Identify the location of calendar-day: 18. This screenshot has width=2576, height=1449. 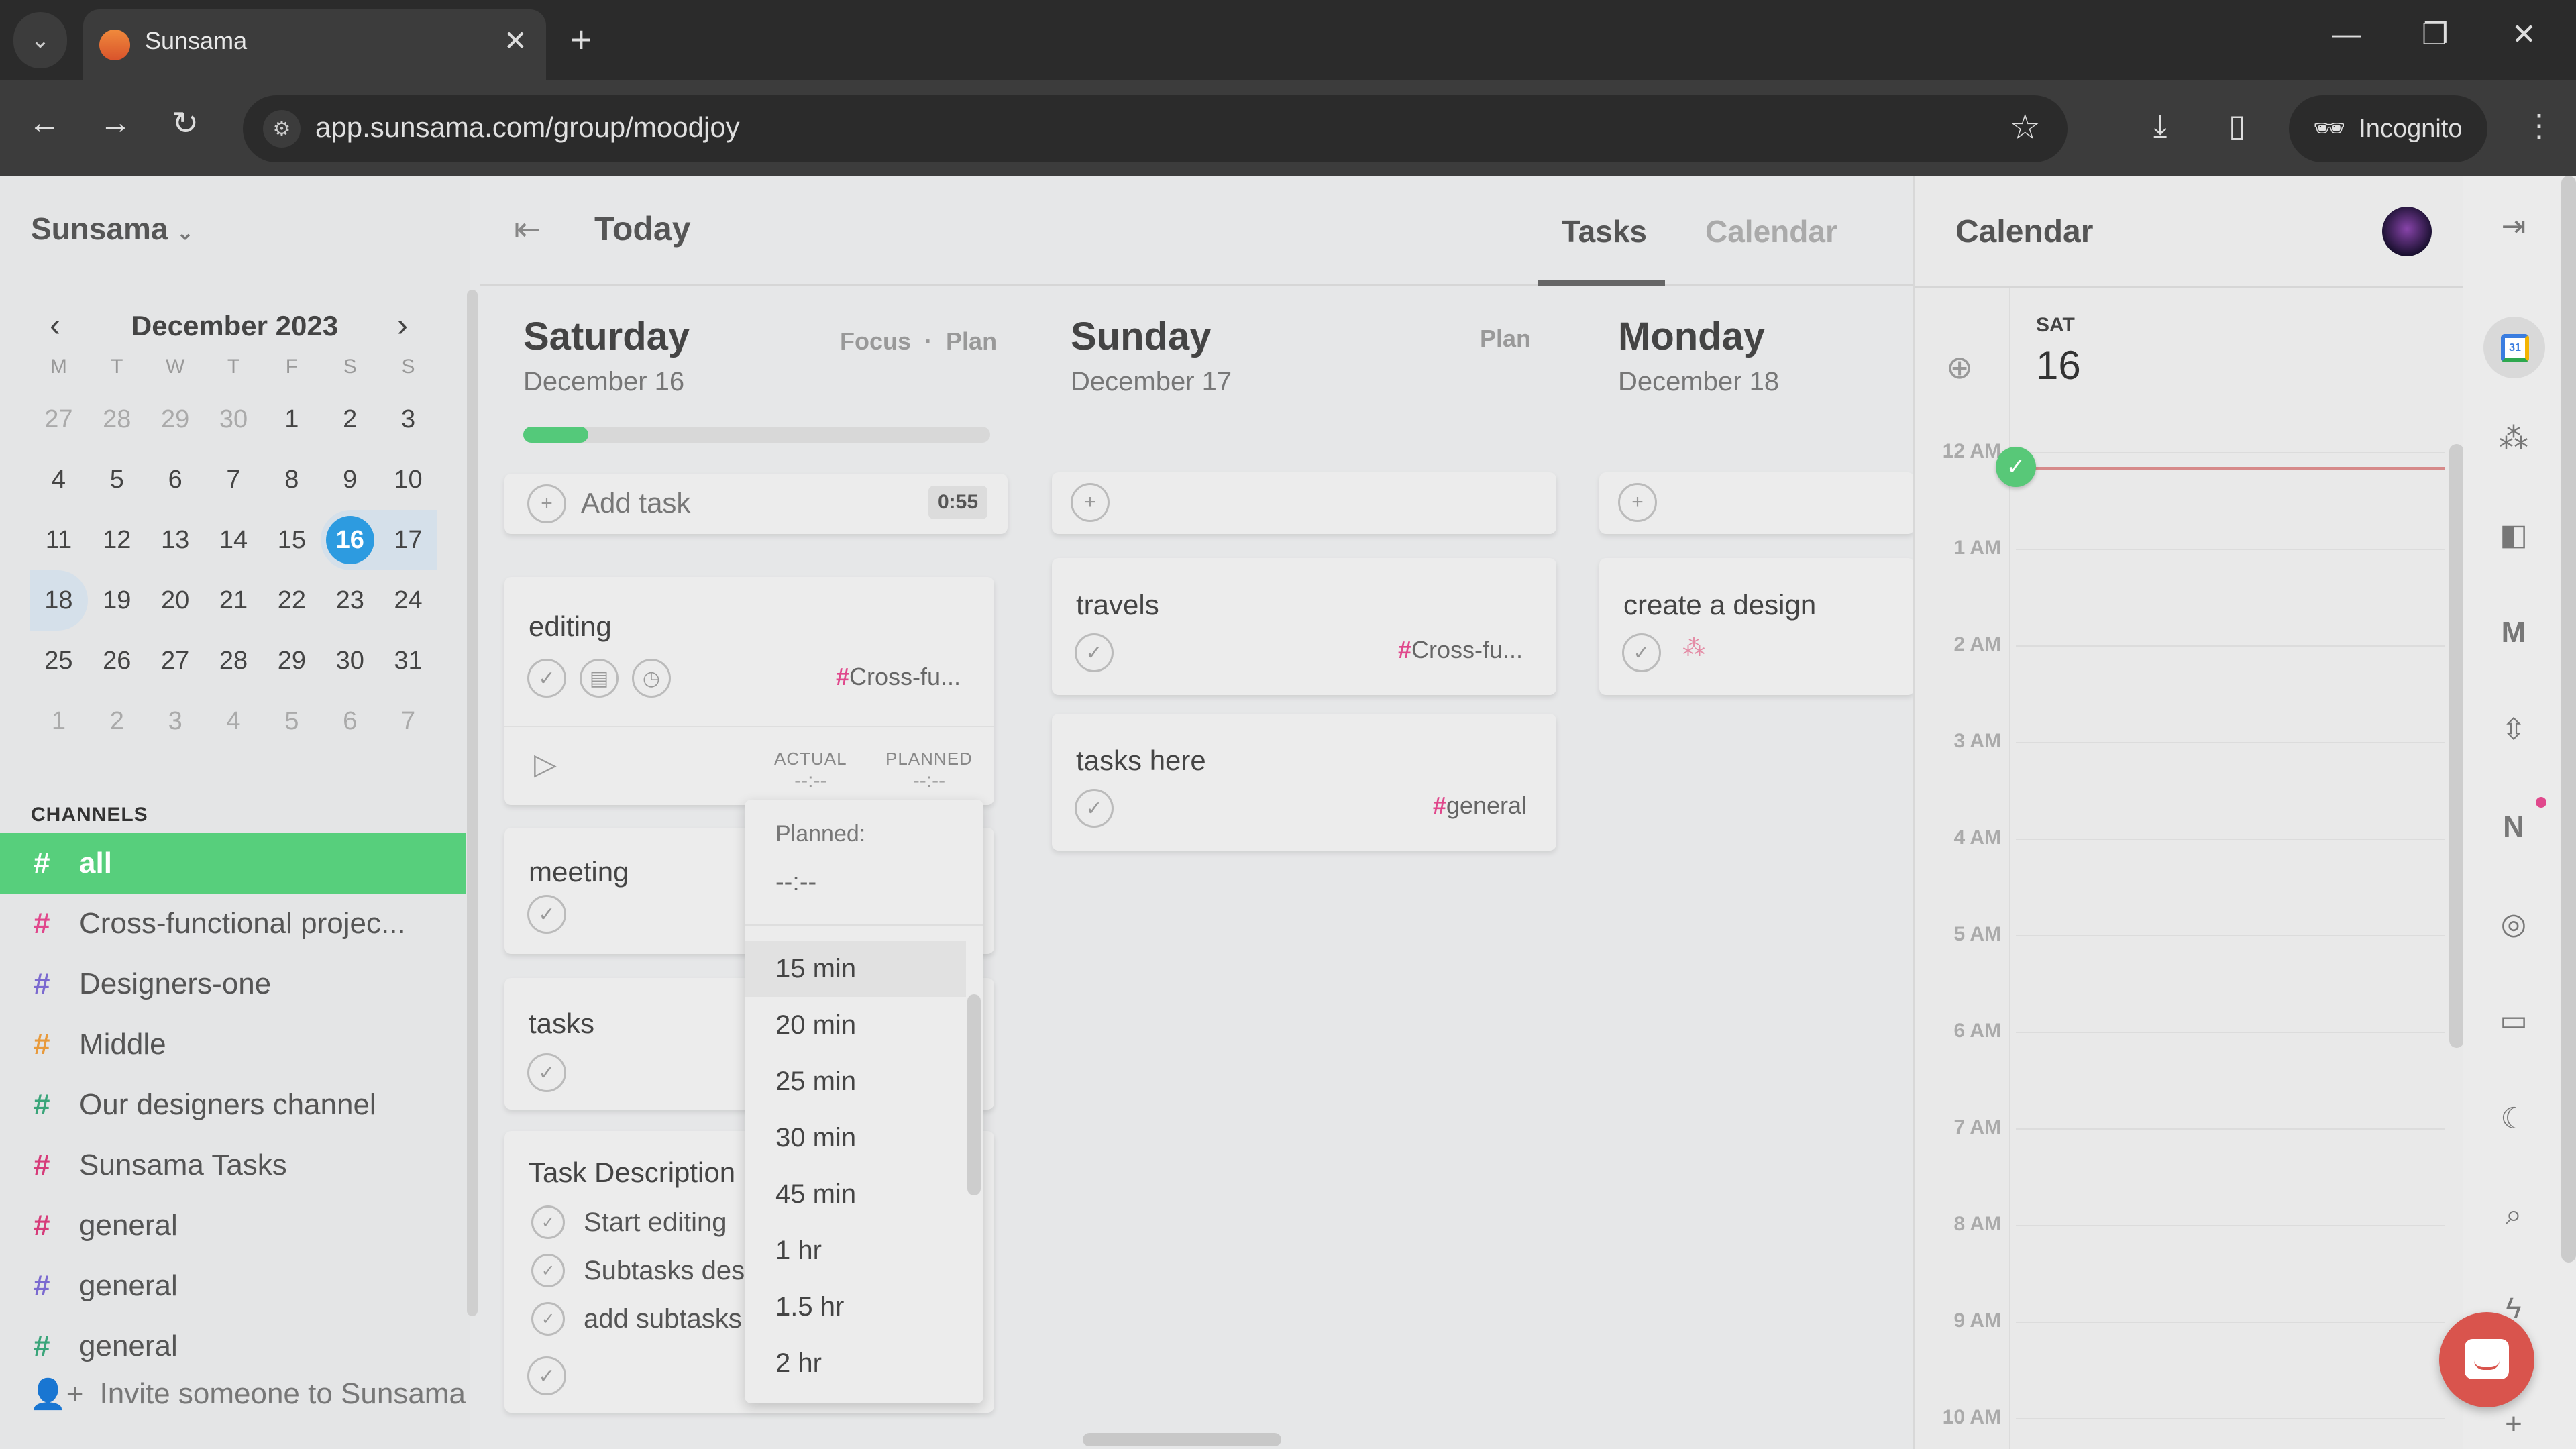
(59, 600).